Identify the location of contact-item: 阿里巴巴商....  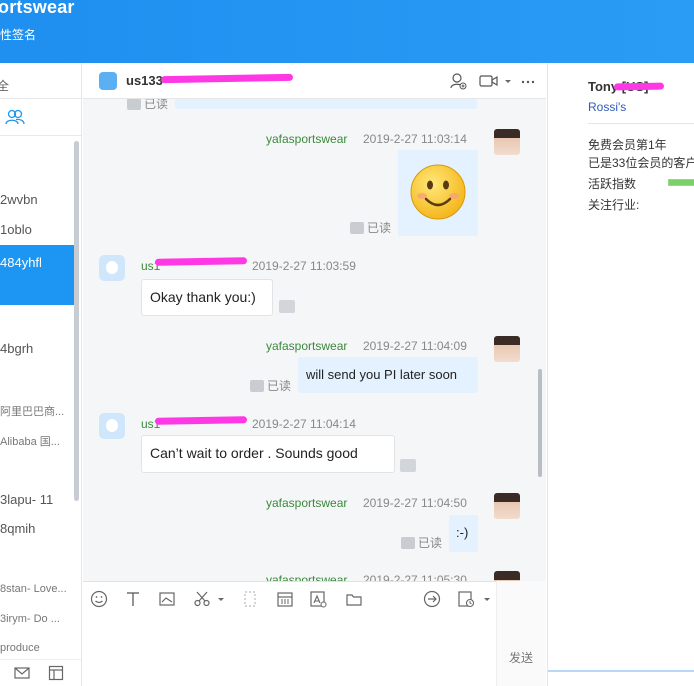
(39, 411).